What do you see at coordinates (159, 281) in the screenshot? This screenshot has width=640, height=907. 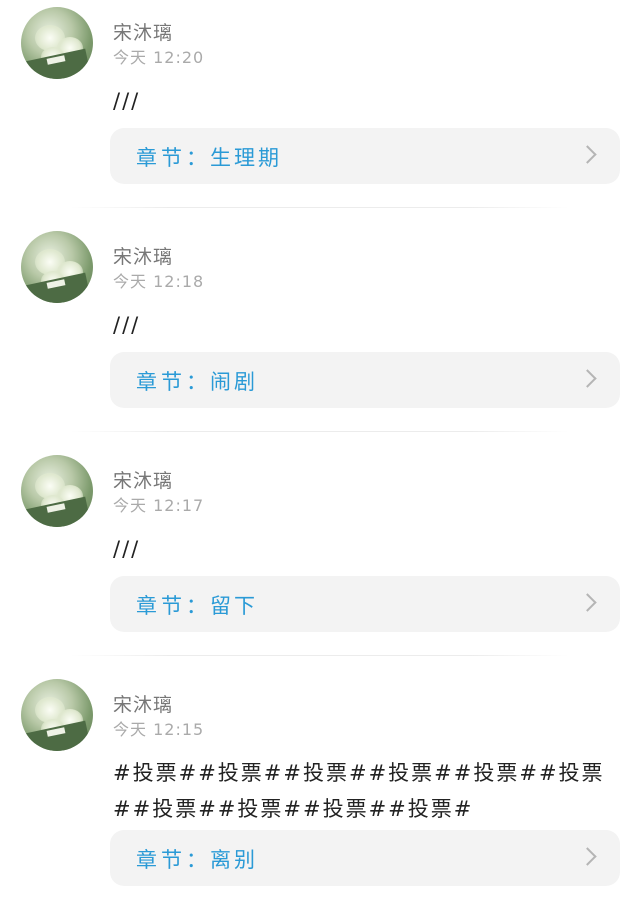 I see `timestamp: 今天 12:18` at bounding box center [159, 281].